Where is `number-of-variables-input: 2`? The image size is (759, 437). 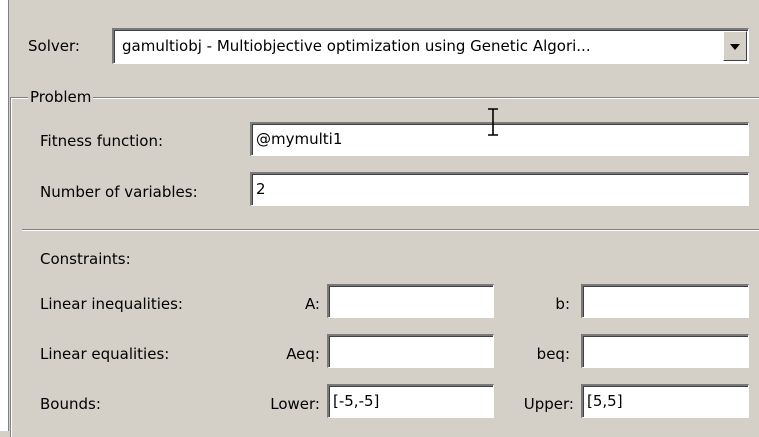
number-of-variables-input: 2 is located at coordinates (499, 189).